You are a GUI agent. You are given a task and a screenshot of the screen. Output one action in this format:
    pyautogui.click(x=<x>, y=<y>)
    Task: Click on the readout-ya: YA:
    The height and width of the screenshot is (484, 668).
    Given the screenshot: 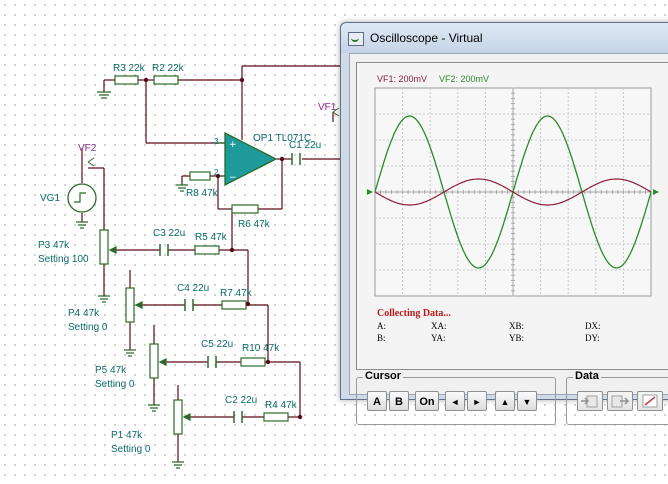 What is the action you would take?
    pyautogui.click(x=438, y=338)
    